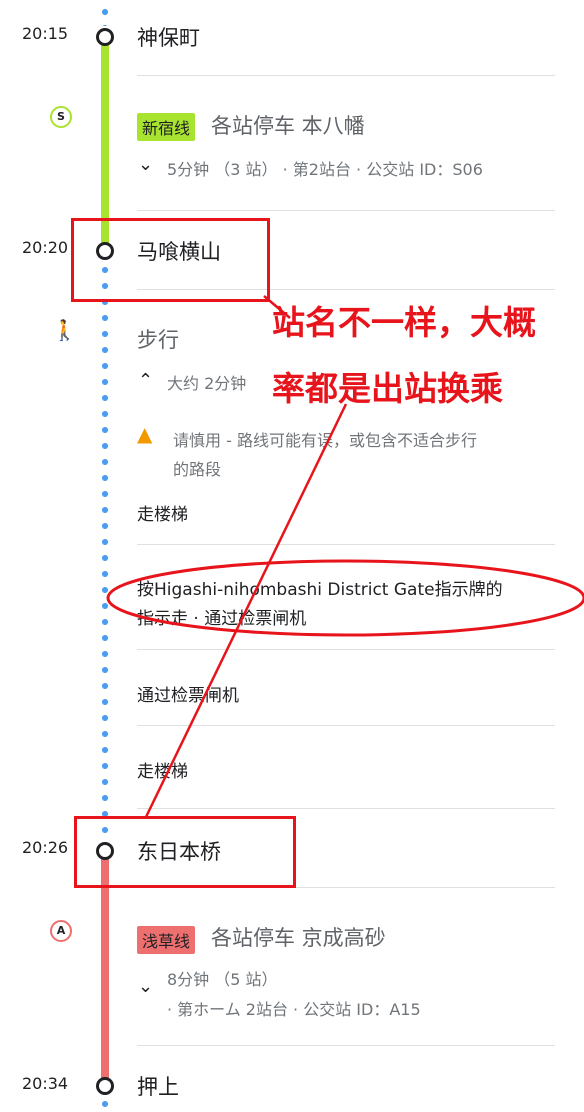  I want to click on annotation-line-2: 率都是出站换乘, so click(387, 388).